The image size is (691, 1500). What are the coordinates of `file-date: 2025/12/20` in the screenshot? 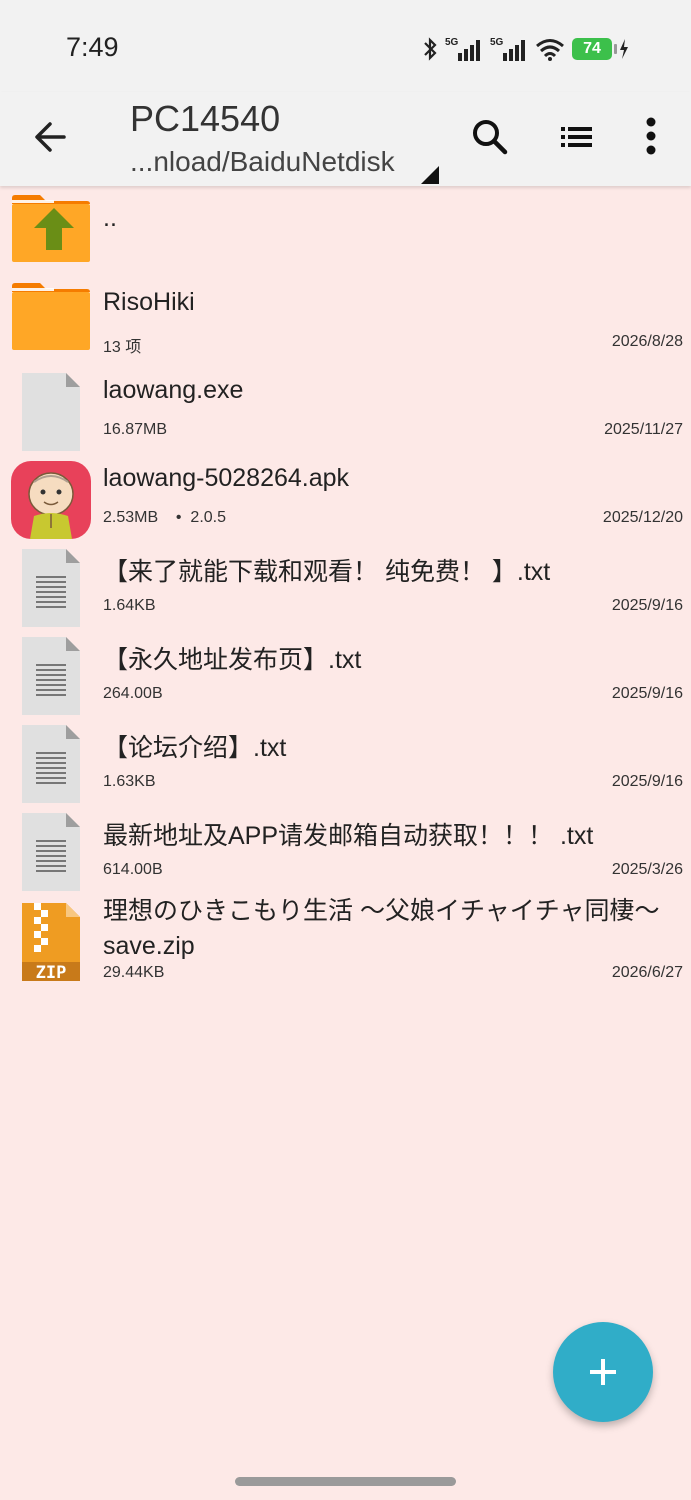 It's located at (642, 517).